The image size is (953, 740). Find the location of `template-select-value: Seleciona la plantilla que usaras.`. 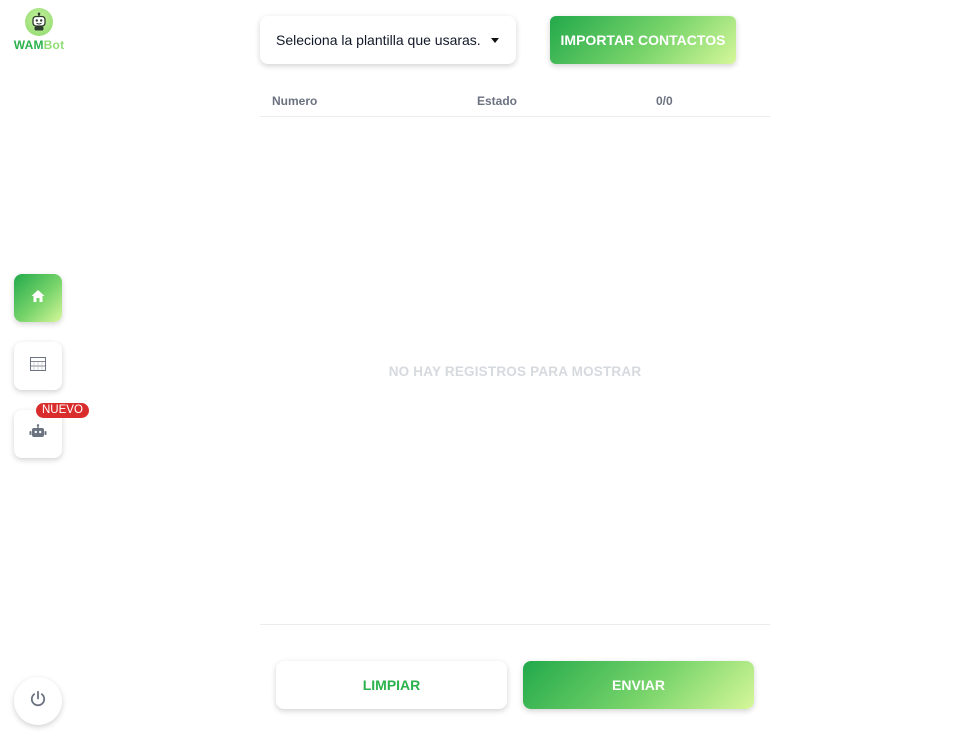

template-select-value: Seleciona la plantilla que usaras. is located at coordinates (378, 40).